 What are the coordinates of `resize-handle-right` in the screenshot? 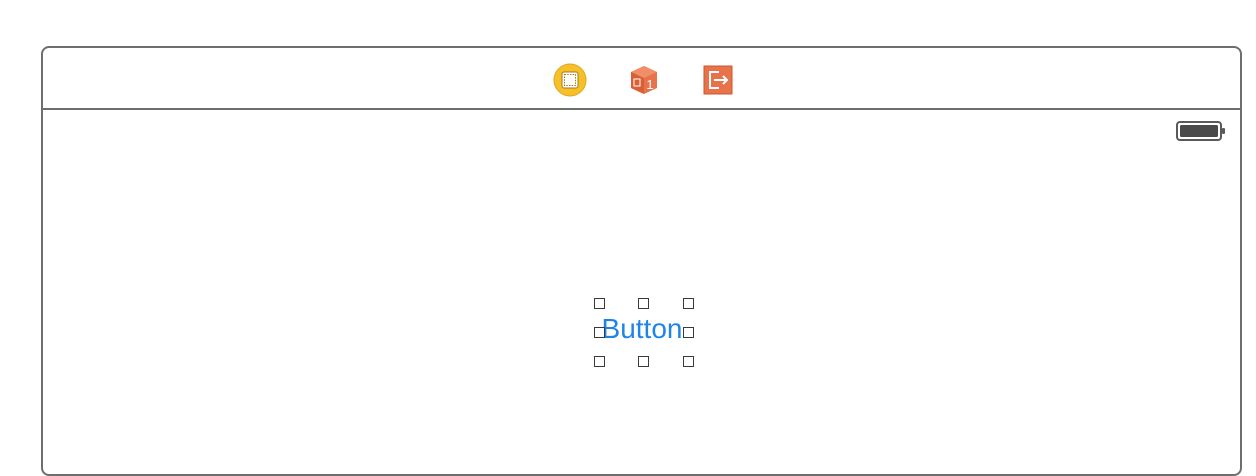 It's located at (688, 332).